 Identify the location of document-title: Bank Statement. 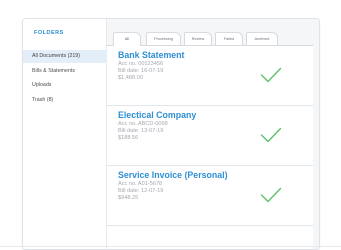
(151, 55).